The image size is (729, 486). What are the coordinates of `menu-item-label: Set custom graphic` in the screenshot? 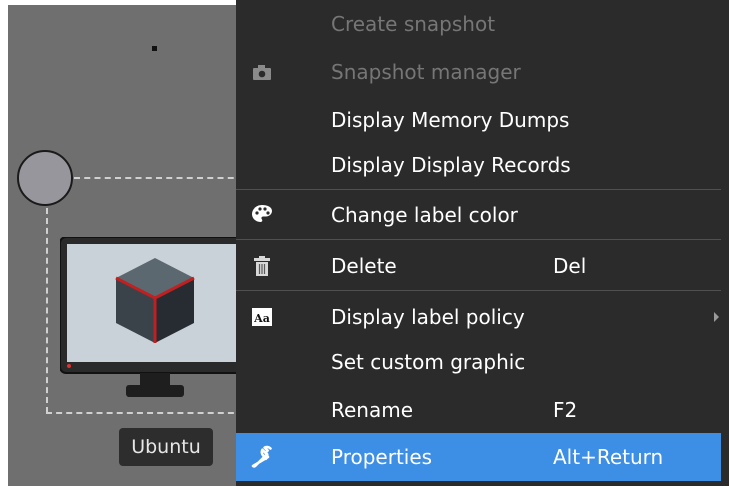 It's located at (428, 362).